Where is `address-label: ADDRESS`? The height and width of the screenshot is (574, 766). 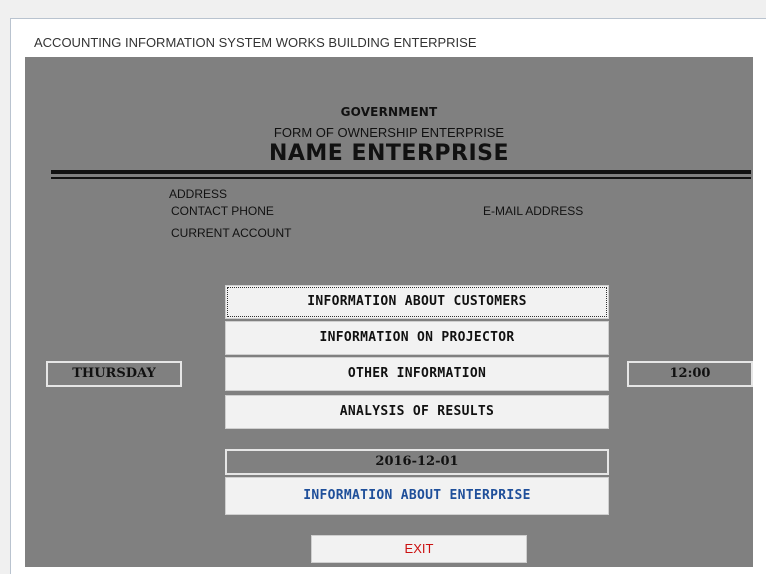
address-label: ADDRESS is located at coordinates (198, 194).